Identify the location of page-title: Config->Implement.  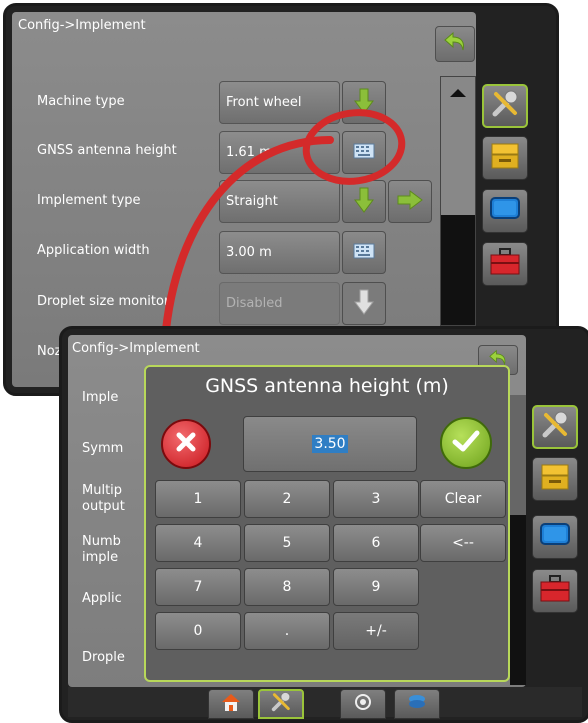
(136, 348).